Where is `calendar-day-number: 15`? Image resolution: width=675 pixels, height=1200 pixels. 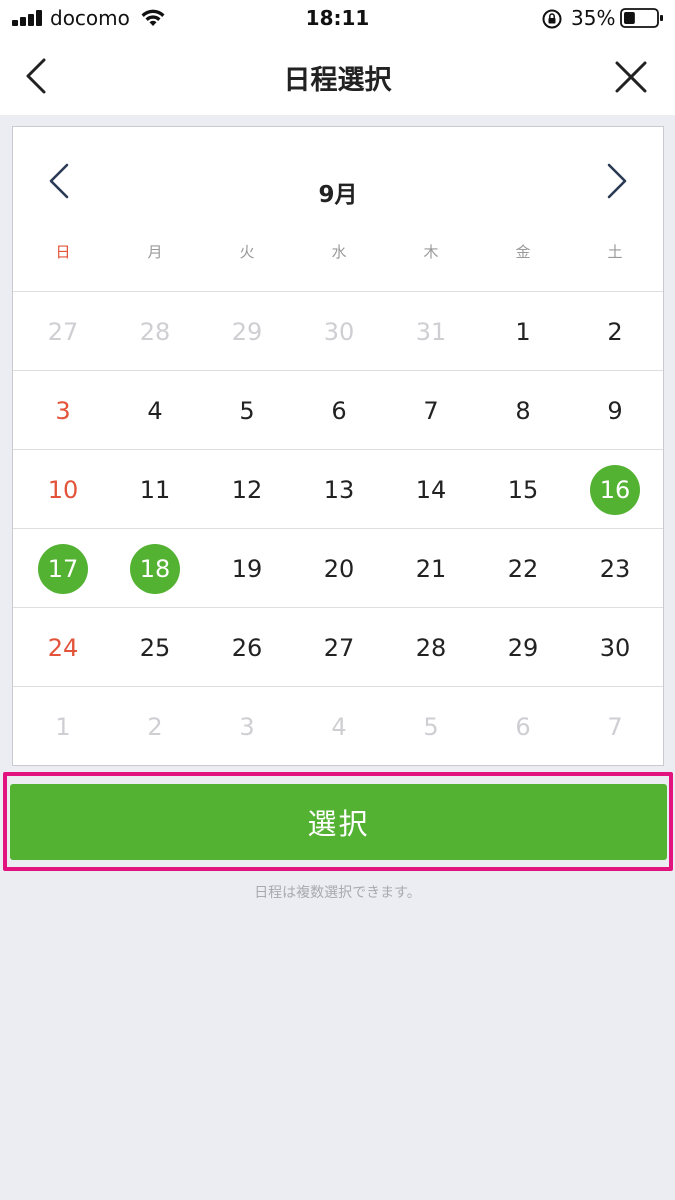
calendar-day-number: 15 is located at coordinates (523, 489).